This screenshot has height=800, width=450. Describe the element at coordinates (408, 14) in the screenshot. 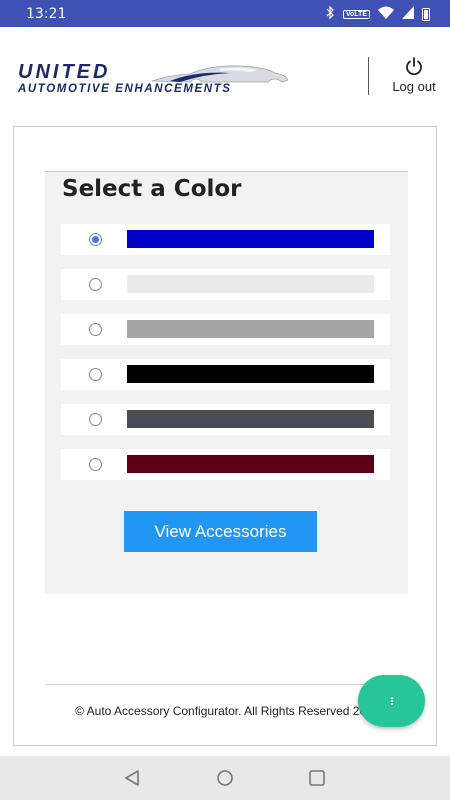

I see `signal-icon` at that location.